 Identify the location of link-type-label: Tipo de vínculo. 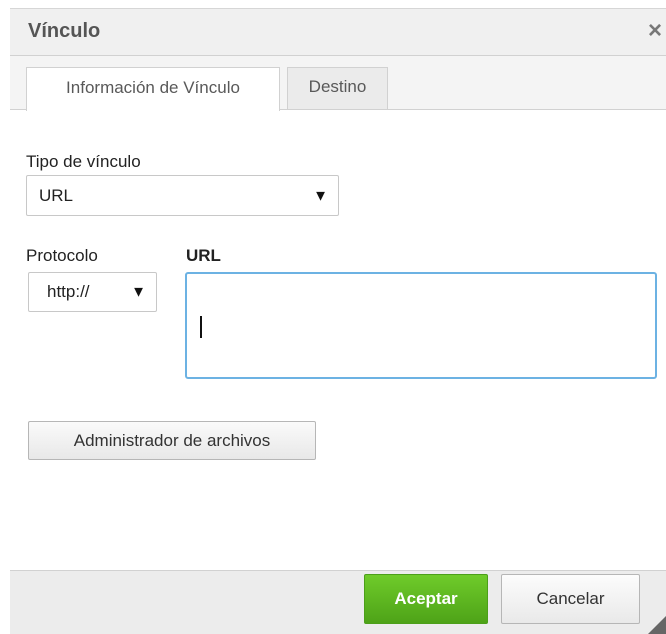
(83, 161).